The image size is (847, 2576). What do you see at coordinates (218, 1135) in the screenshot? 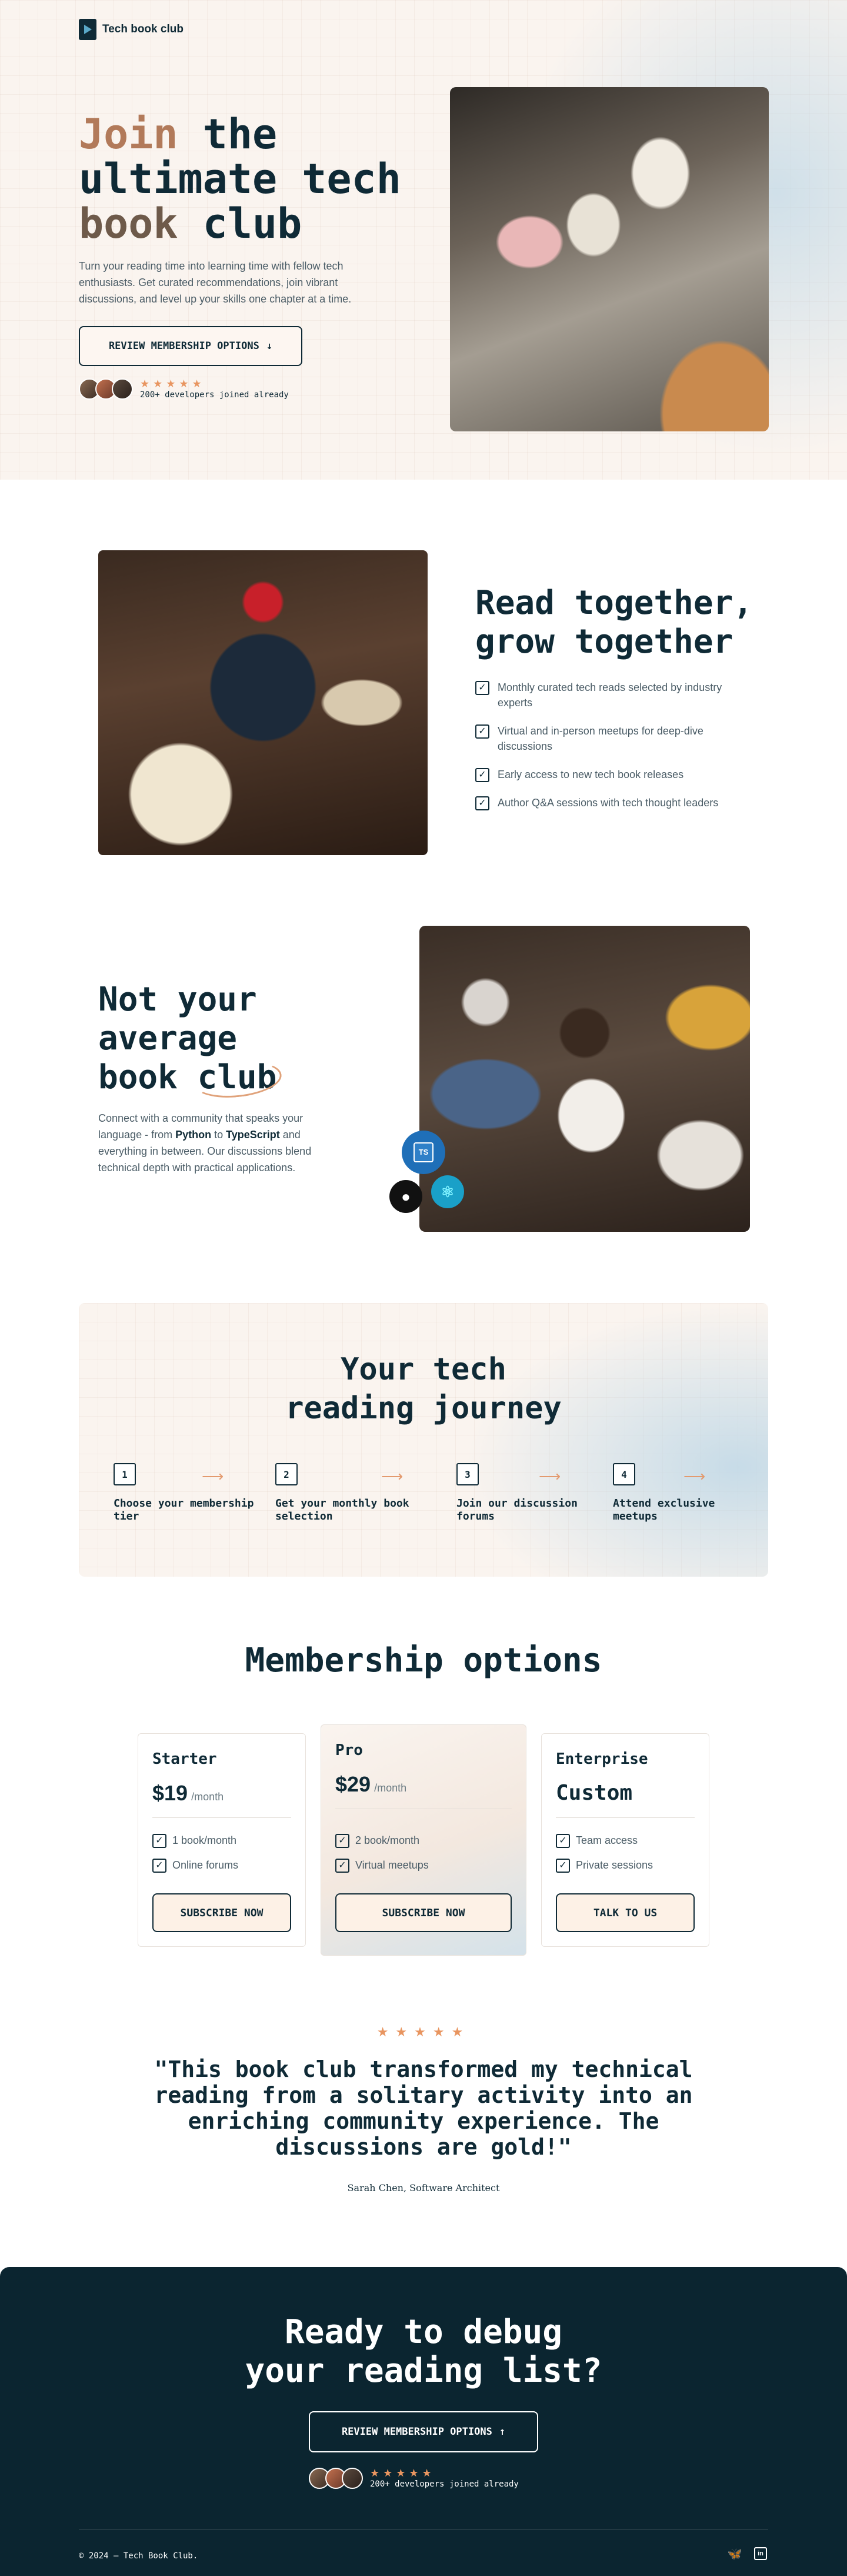
I see `community-desc-part2: to` at bounding box center [218, 1135].